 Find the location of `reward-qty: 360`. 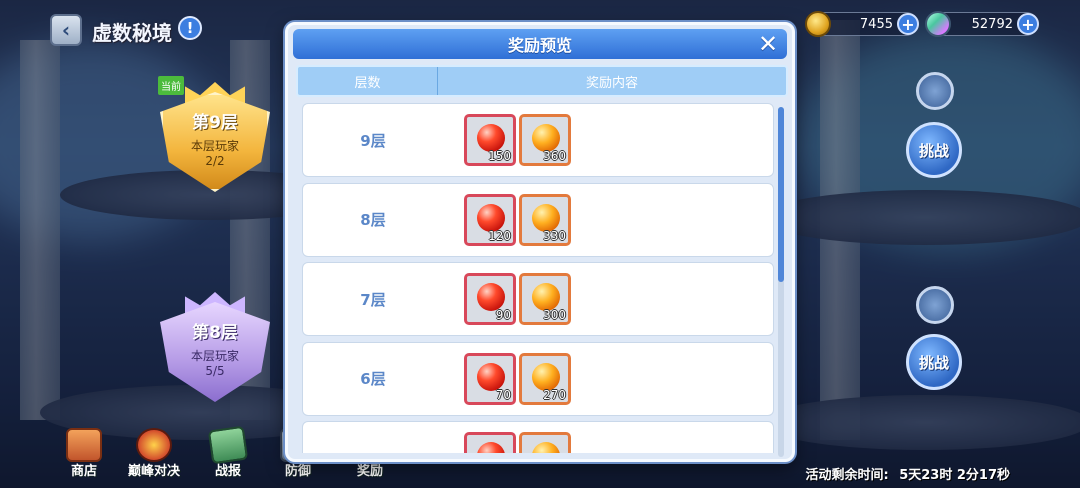

reward-qty: 360 is located at coordinates (554, 156).